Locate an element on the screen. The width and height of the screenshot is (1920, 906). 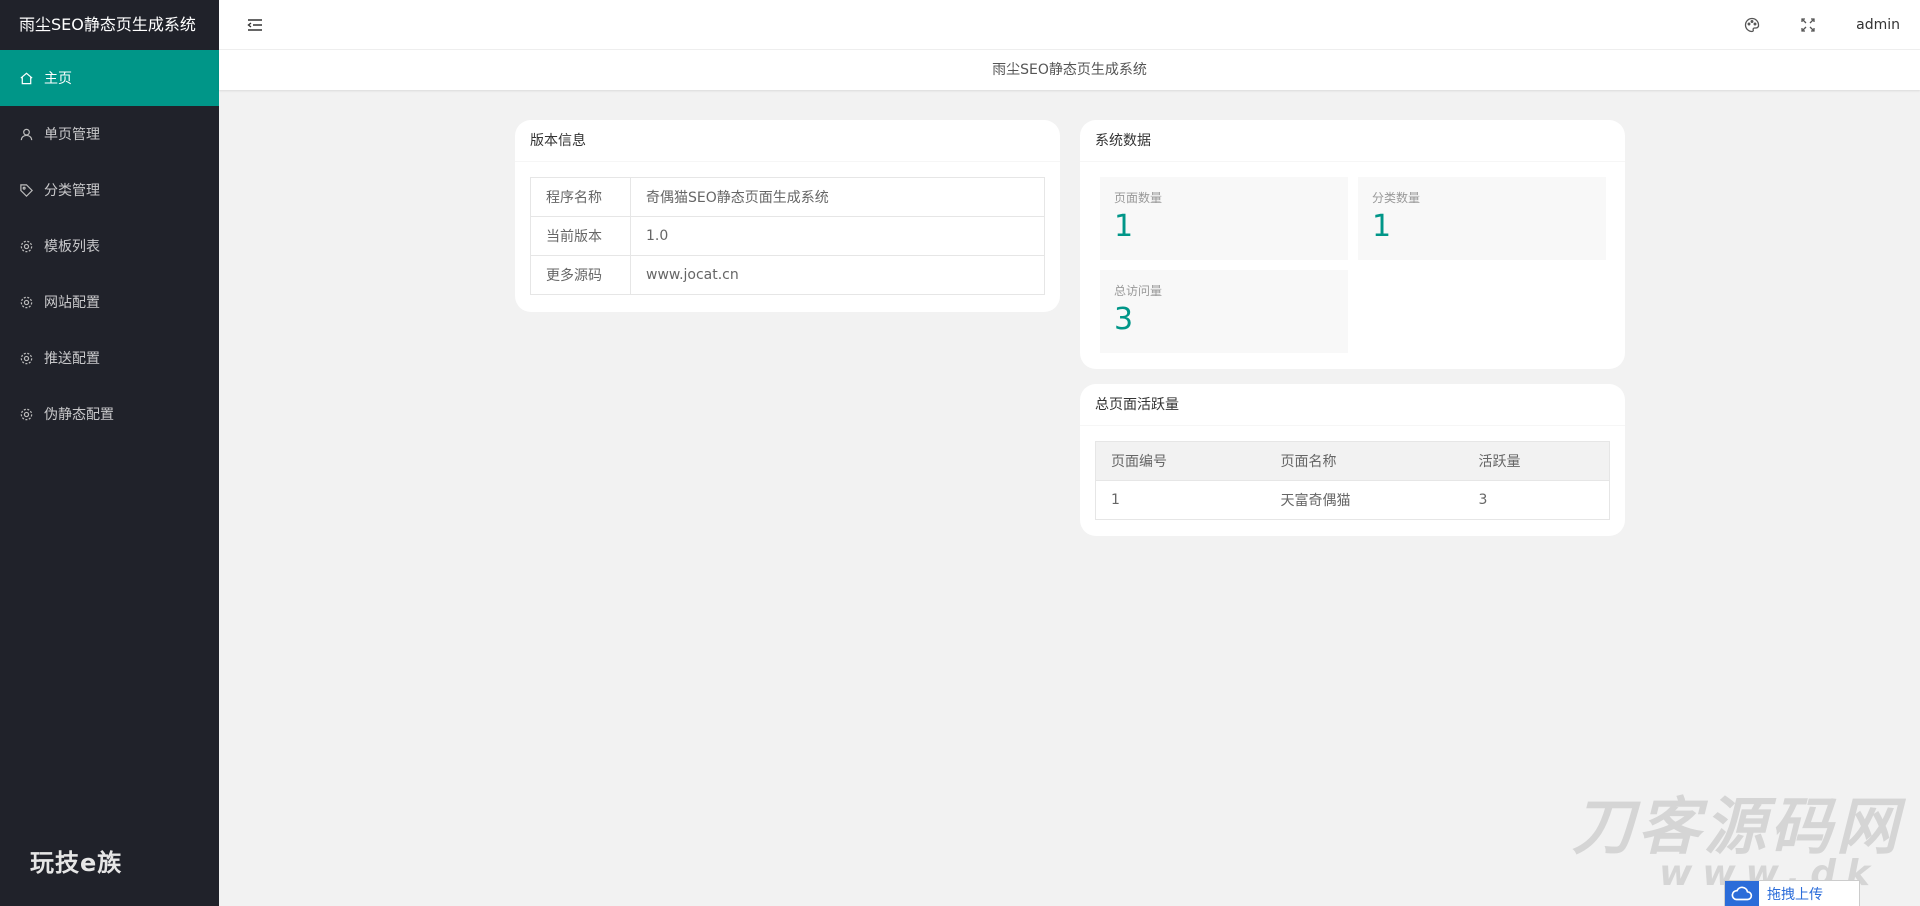
column-header: 活跃量 is located at coordinates (1536, 461).